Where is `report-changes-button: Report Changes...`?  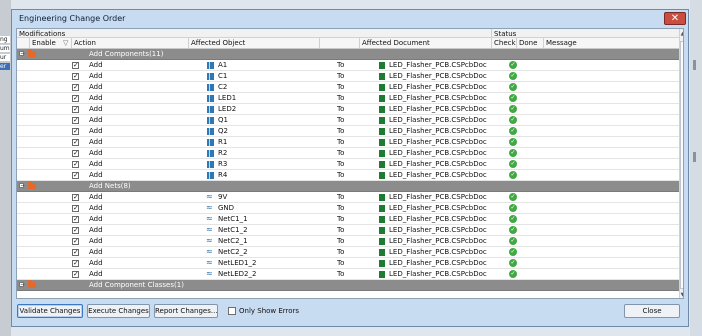 report-changes-button: Report Changes... is located at coordinates (186, 311).